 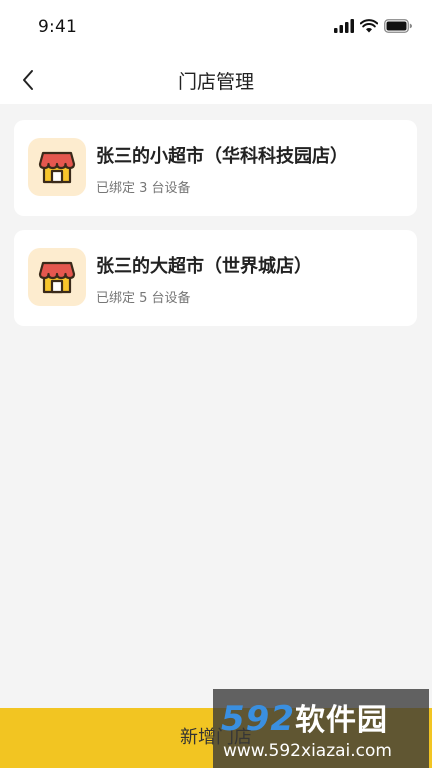 I want to click on watermark-number: 592, so click(x=258, y=719).